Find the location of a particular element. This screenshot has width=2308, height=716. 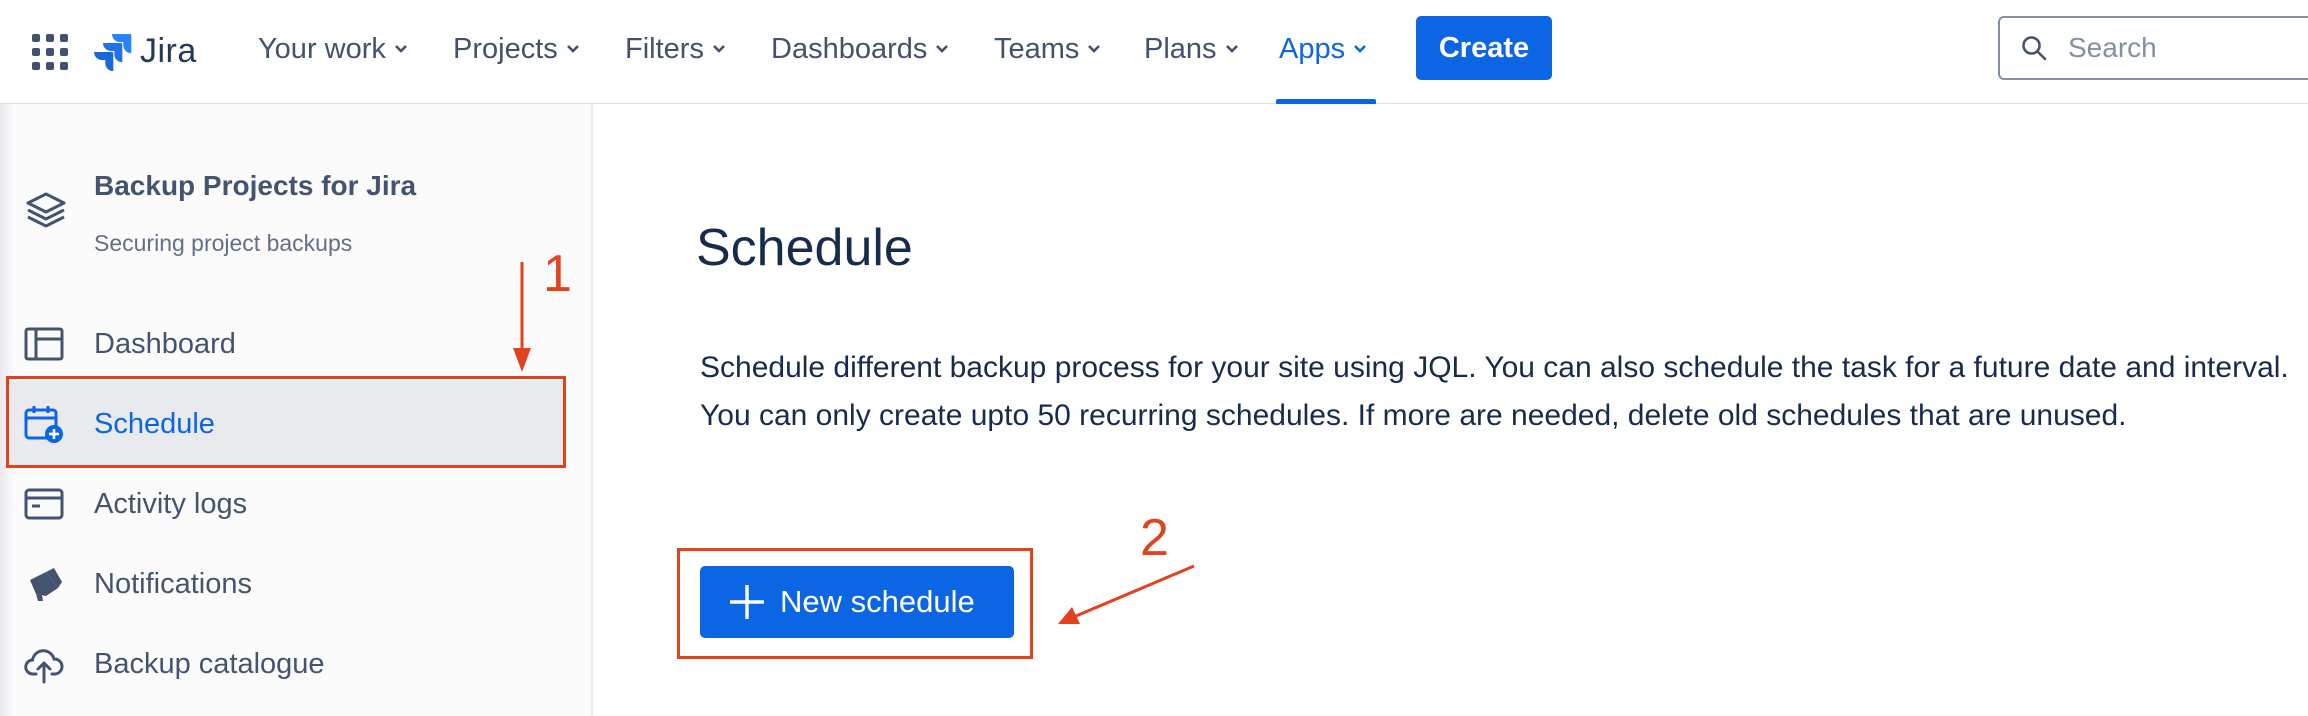

activity-log-icon is located at coordinates (44, 504).